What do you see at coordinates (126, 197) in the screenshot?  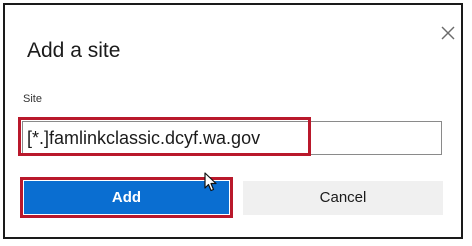 I see `add-button-highlight` at bounding box center [126, 197].